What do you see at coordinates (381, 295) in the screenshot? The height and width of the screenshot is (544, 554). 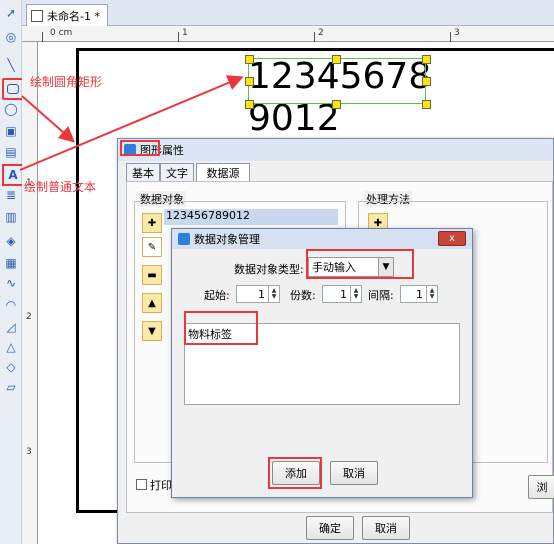 I see `interval-label: 间隔:` at bounding box center [381, 295].